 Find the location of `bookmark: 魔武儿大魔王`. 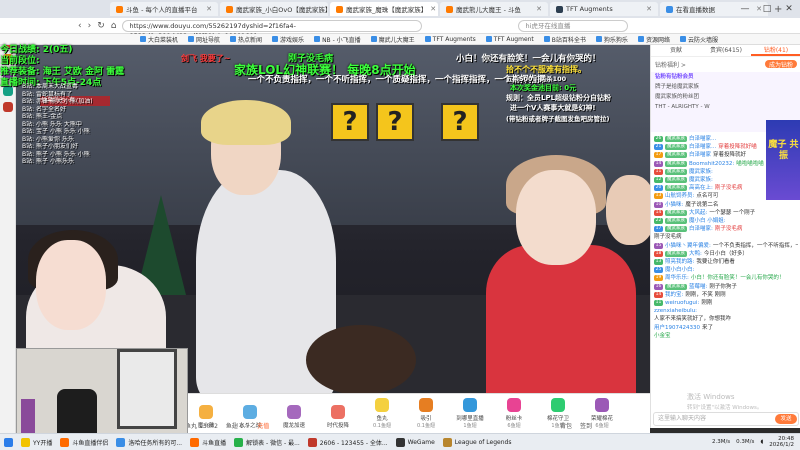

bookmark: 魔武儿大魔王 is located at coordinates (392, 39).